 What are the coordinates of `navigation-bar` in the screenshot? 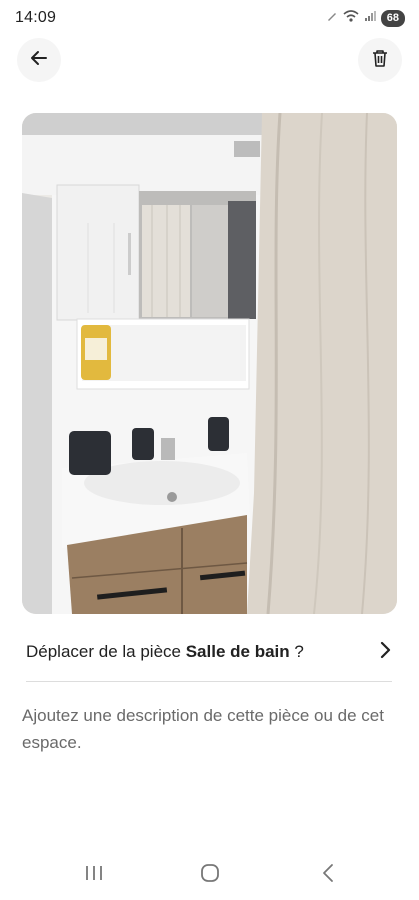 It's located at (209, 873).